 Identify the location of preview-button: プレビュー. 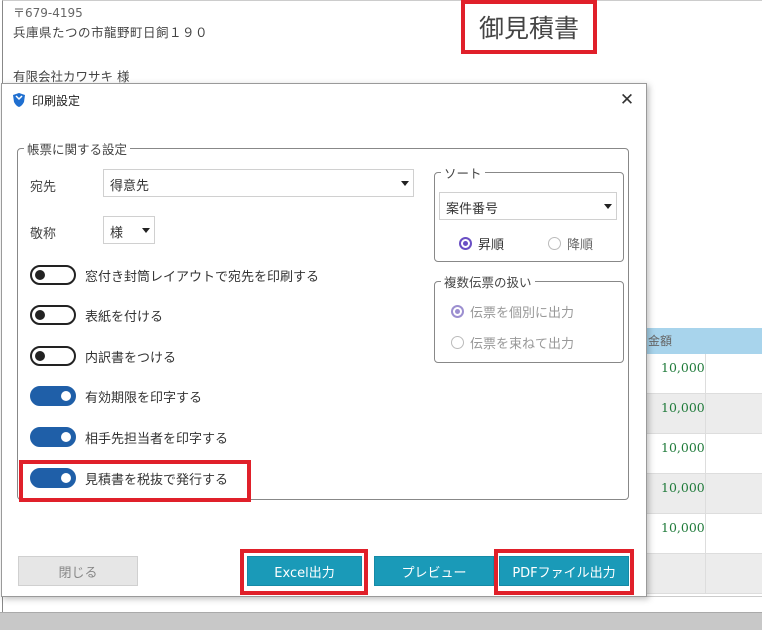
(434, 571).